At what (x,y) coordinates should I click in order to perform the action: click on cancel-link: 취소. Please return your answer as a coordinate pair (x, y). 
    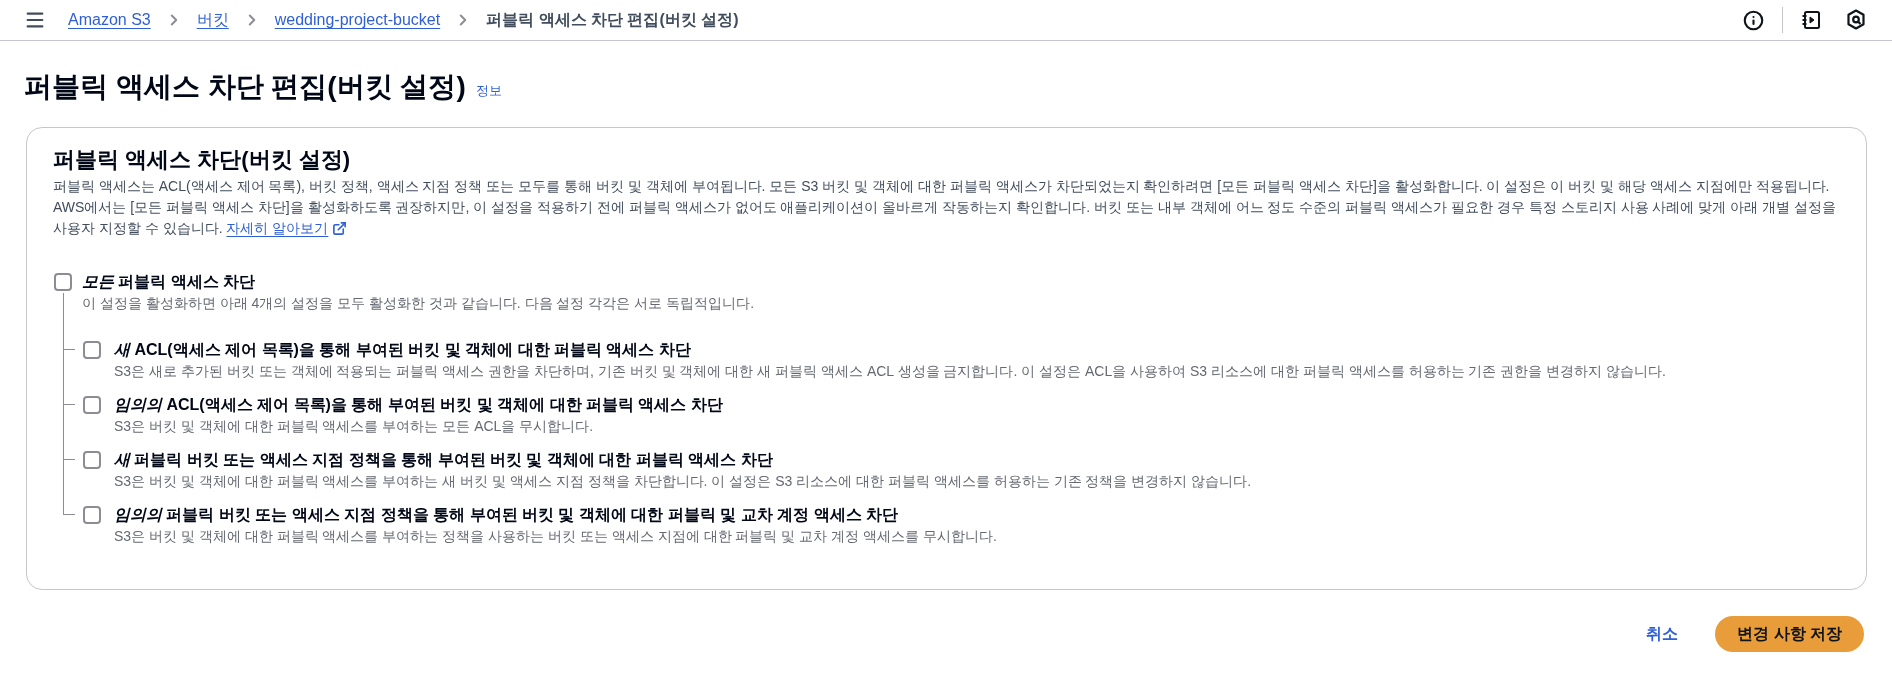
    Looking at the image, I should click on (1662, 634).